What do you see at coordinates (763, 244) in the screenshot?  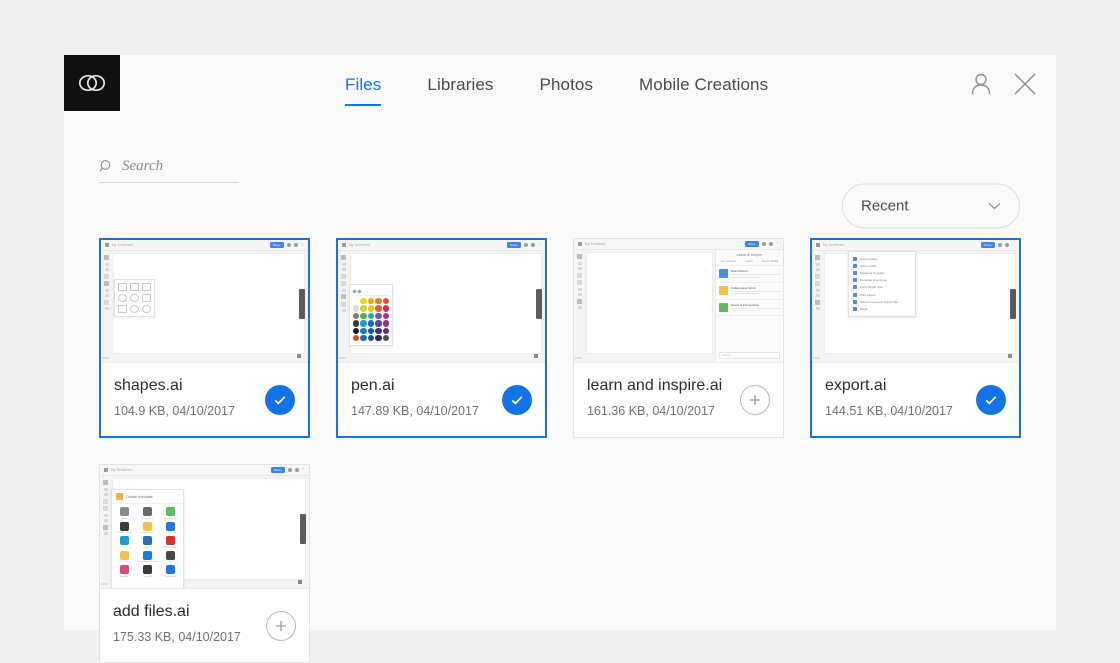 I see `thumb-dot-icon` at bounding box center [763, 244].